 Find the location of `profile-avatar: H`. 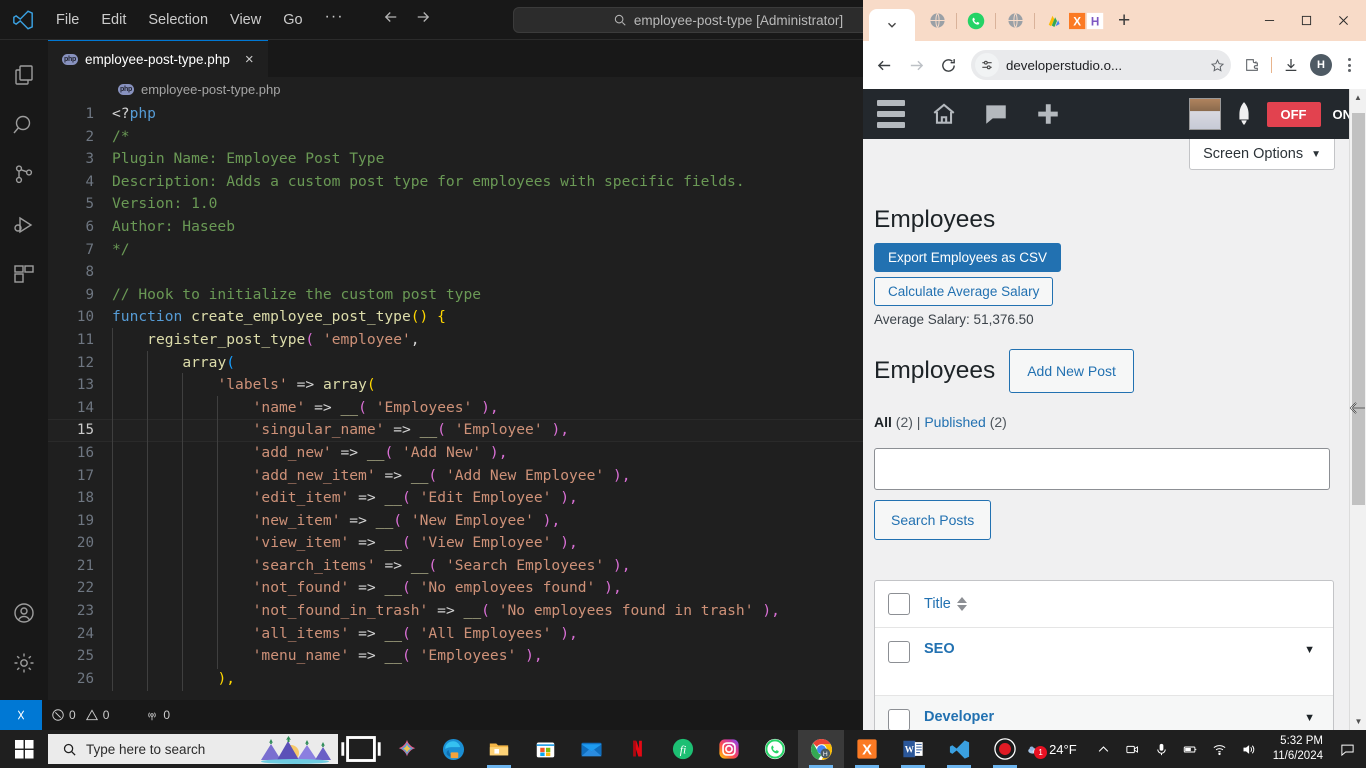

profile-avatar: H is located at coordinates (1321, 65).